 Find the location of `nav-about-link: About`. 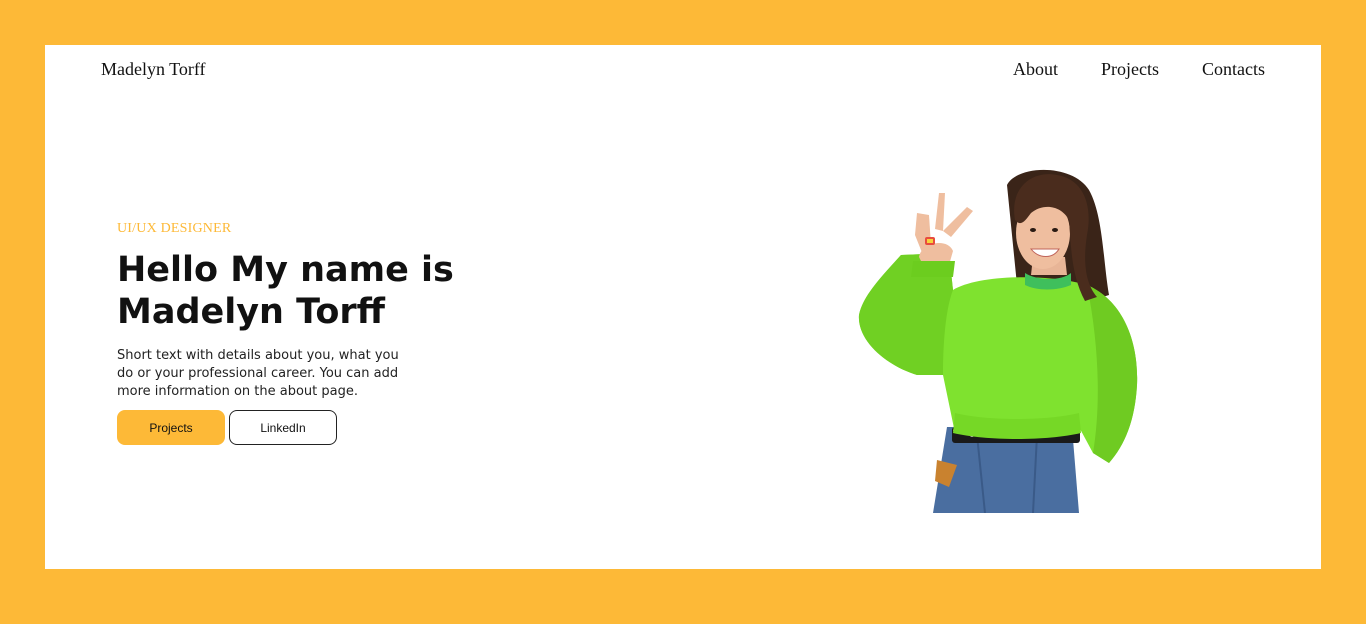

nav-about-link: About is located at coordinates (1035, 69).